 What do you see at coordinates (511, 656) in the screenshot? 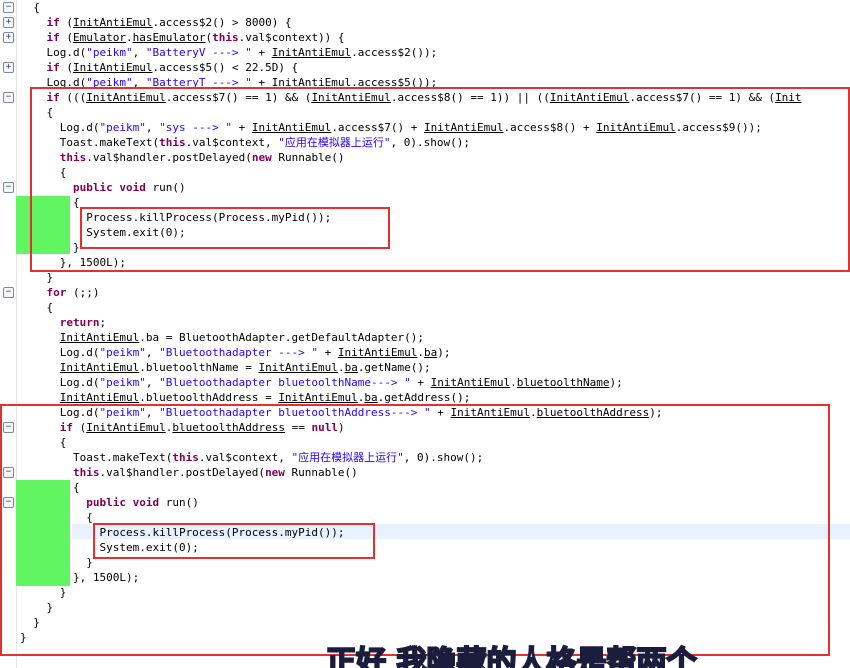
I see `overlay-caption-text: 正好 我隐藏的人格是帮两个` at bounding box center [511, 656].